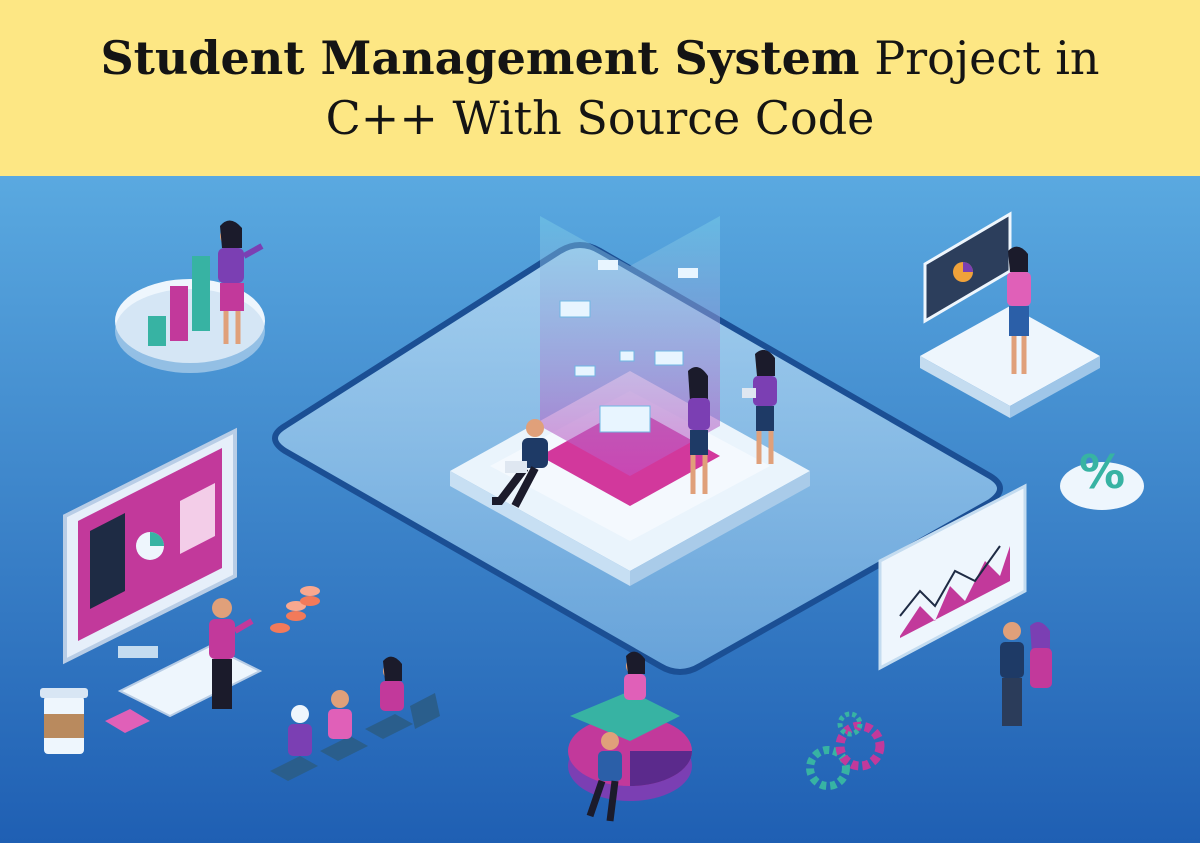  What do you see at coordinates (600, 118) in the screenshot?
I see `page-title-line2: C++ With Source Code` at bounding box center [600, 118].